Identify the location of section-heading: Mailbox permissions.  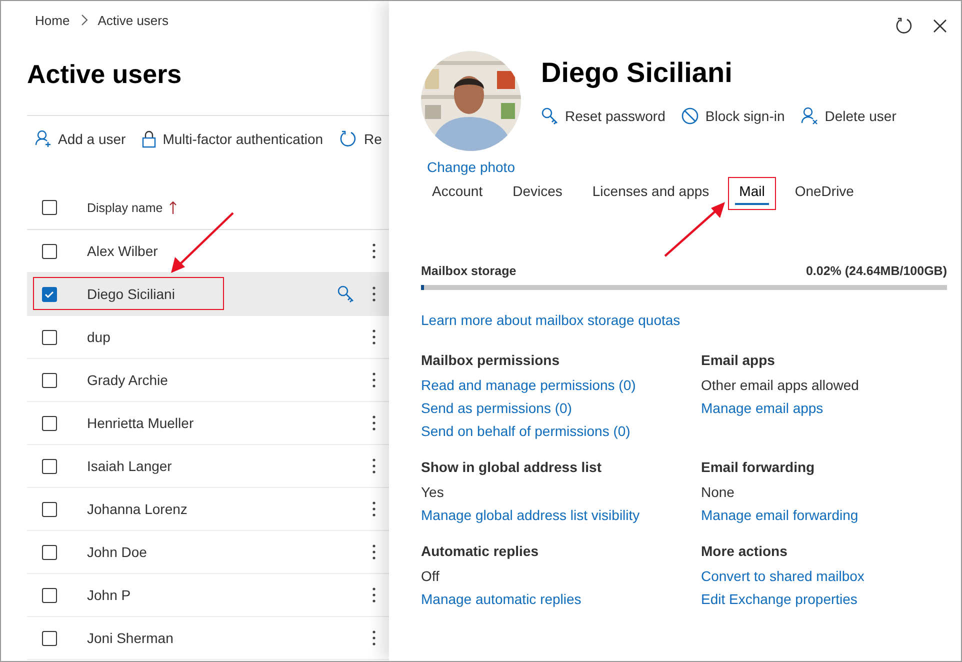
(490, 360).